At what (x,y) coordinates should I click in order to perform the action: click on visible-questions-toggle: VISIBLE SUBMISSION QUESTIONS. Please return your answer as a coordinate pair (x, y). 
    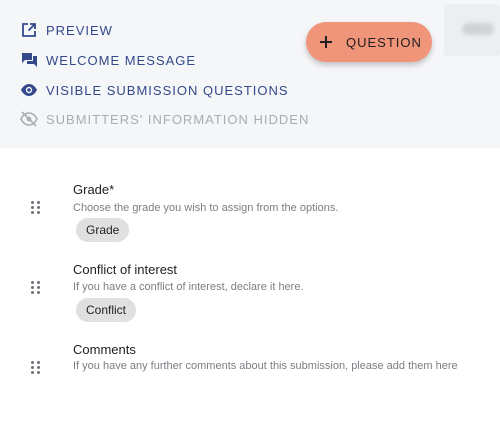
    Looking at the image, I should click on (154, 90).